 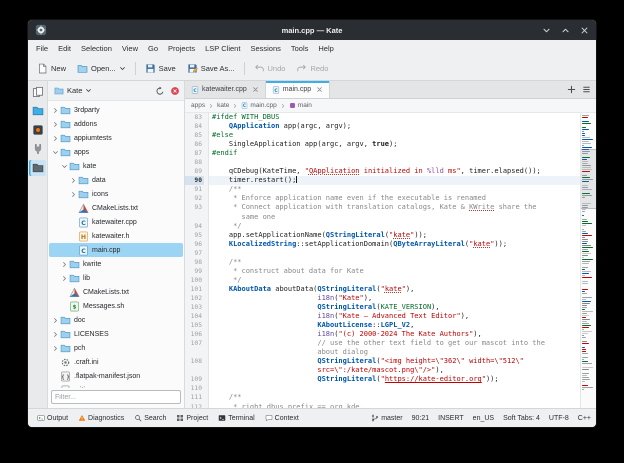 What do you see at coordinates (181, 48) in the screenshot?
I see `menu-projects: Projects` at bounding box center [181, 48].